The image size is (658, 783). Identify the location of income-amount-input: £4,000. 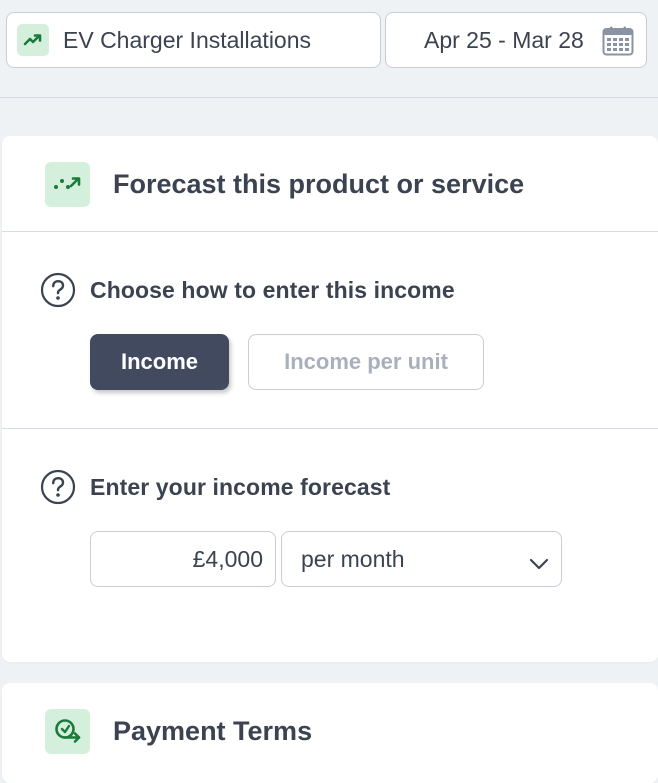
(183, 559).